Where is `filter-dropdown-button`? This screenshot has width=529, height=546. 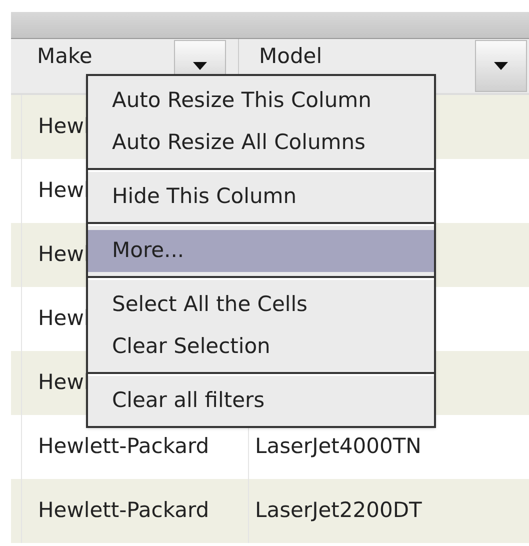
filter-dropdown-button is located at coordinates (501, 66).